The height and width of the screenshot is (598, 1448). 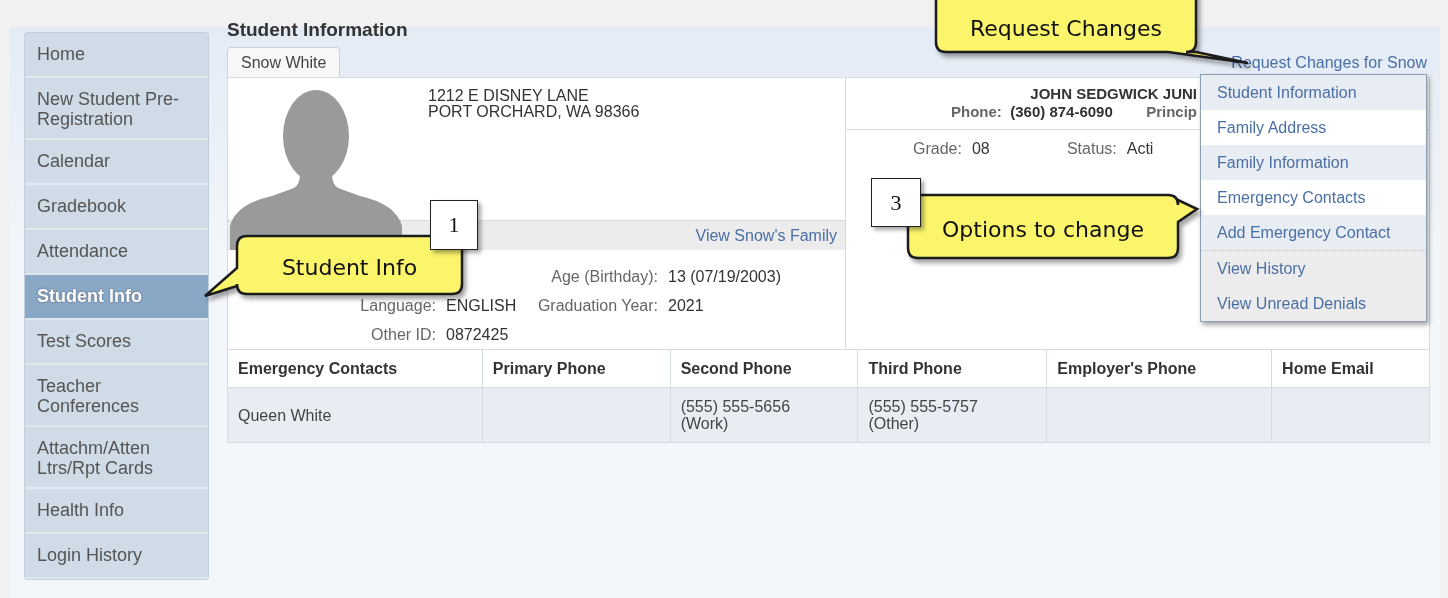 I want to click on table-cell: Queen White, so click(x=285, y=415).